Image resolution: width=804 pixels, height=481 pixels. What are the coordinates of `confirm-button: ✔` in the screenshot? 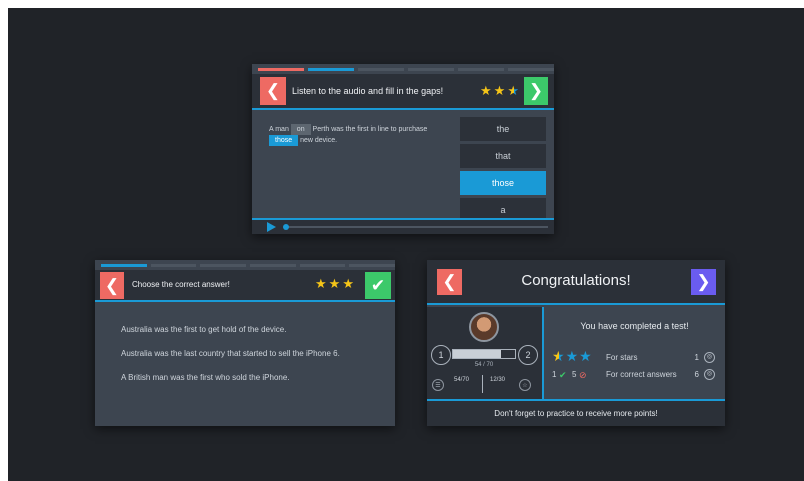 It's located at (378, 285).